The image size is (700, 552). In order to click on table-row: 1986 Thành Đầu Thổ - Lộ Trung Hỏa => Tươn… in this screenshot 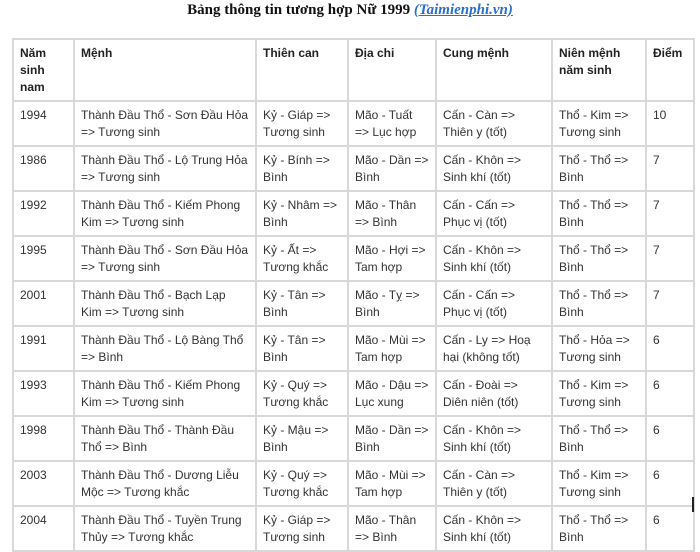, I will do `click(353, 168)`.